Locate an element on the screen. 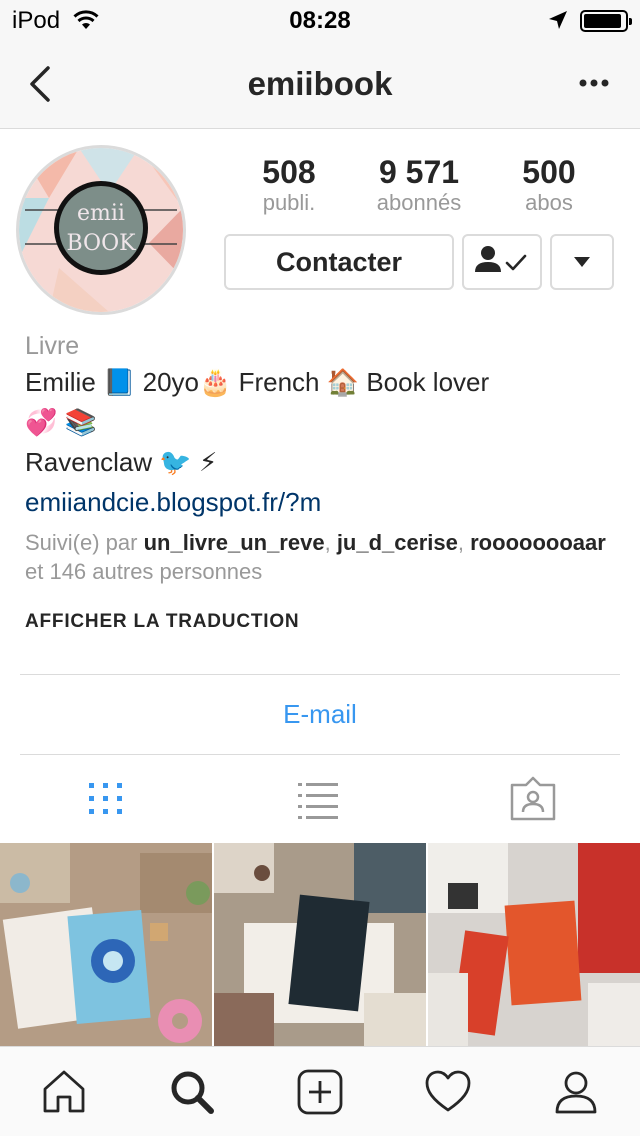  suggestions-dropdown-button is located at coordinates (582, 262).